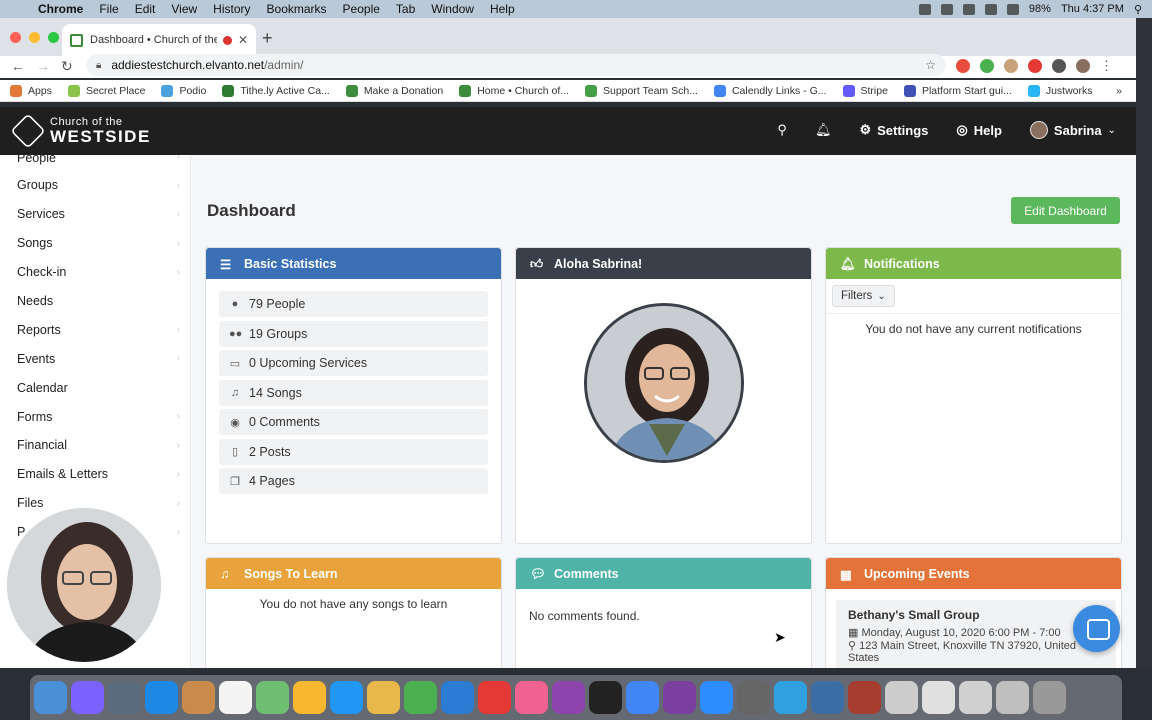  Describe the element at coordinates (95, 243) in the screenshot. I see `sidebar-item-songs: Songs ›` at that location.